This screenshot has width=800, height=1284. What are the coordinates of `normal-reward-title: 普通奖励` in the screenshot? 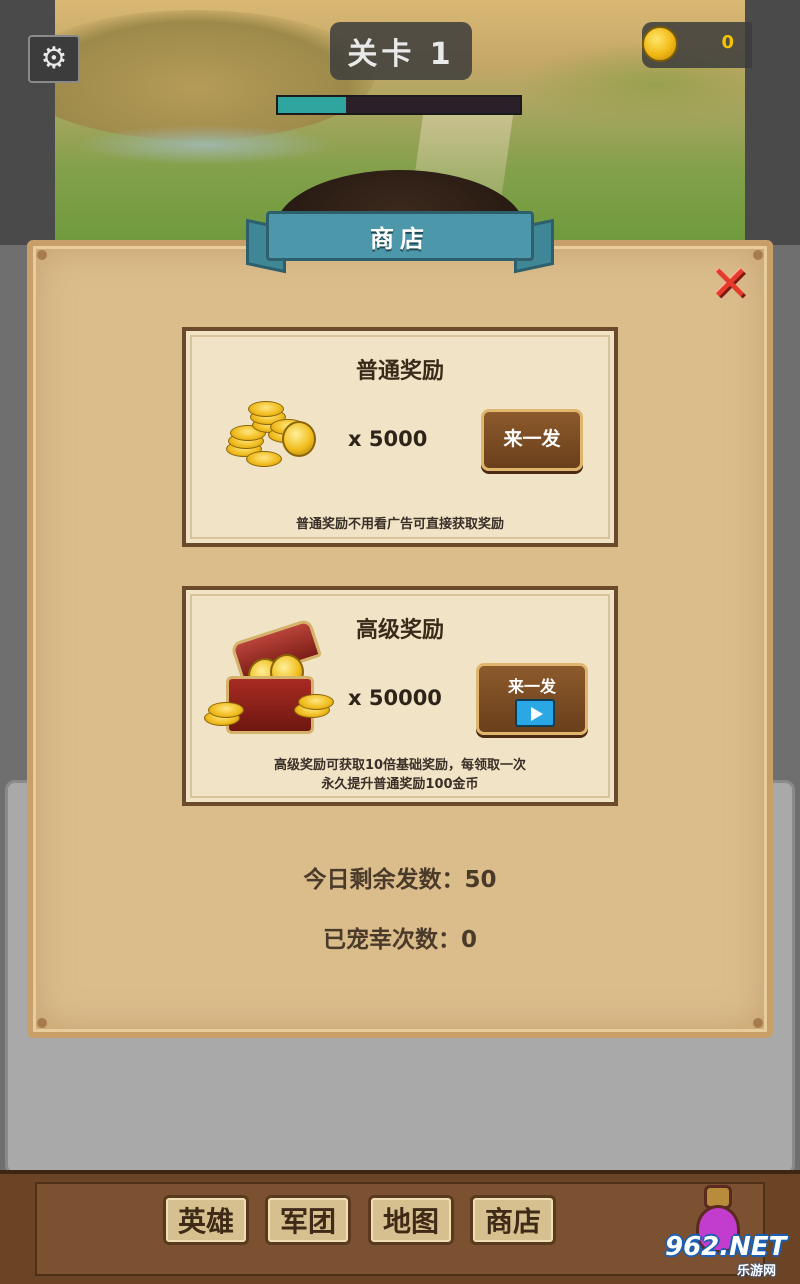 It's located at (399, 371).